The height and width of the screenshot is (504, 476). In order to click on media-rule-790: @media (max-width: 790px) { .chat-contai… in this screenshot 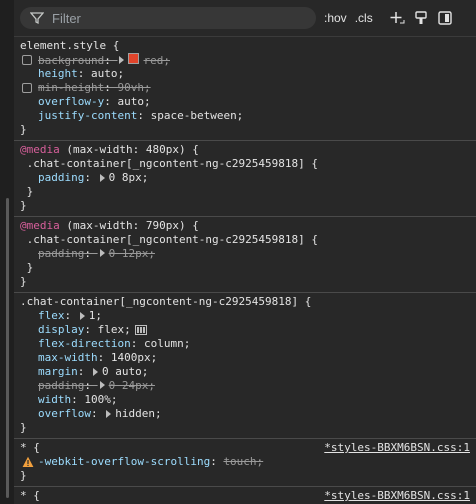, I will do `click(245, 255)`.